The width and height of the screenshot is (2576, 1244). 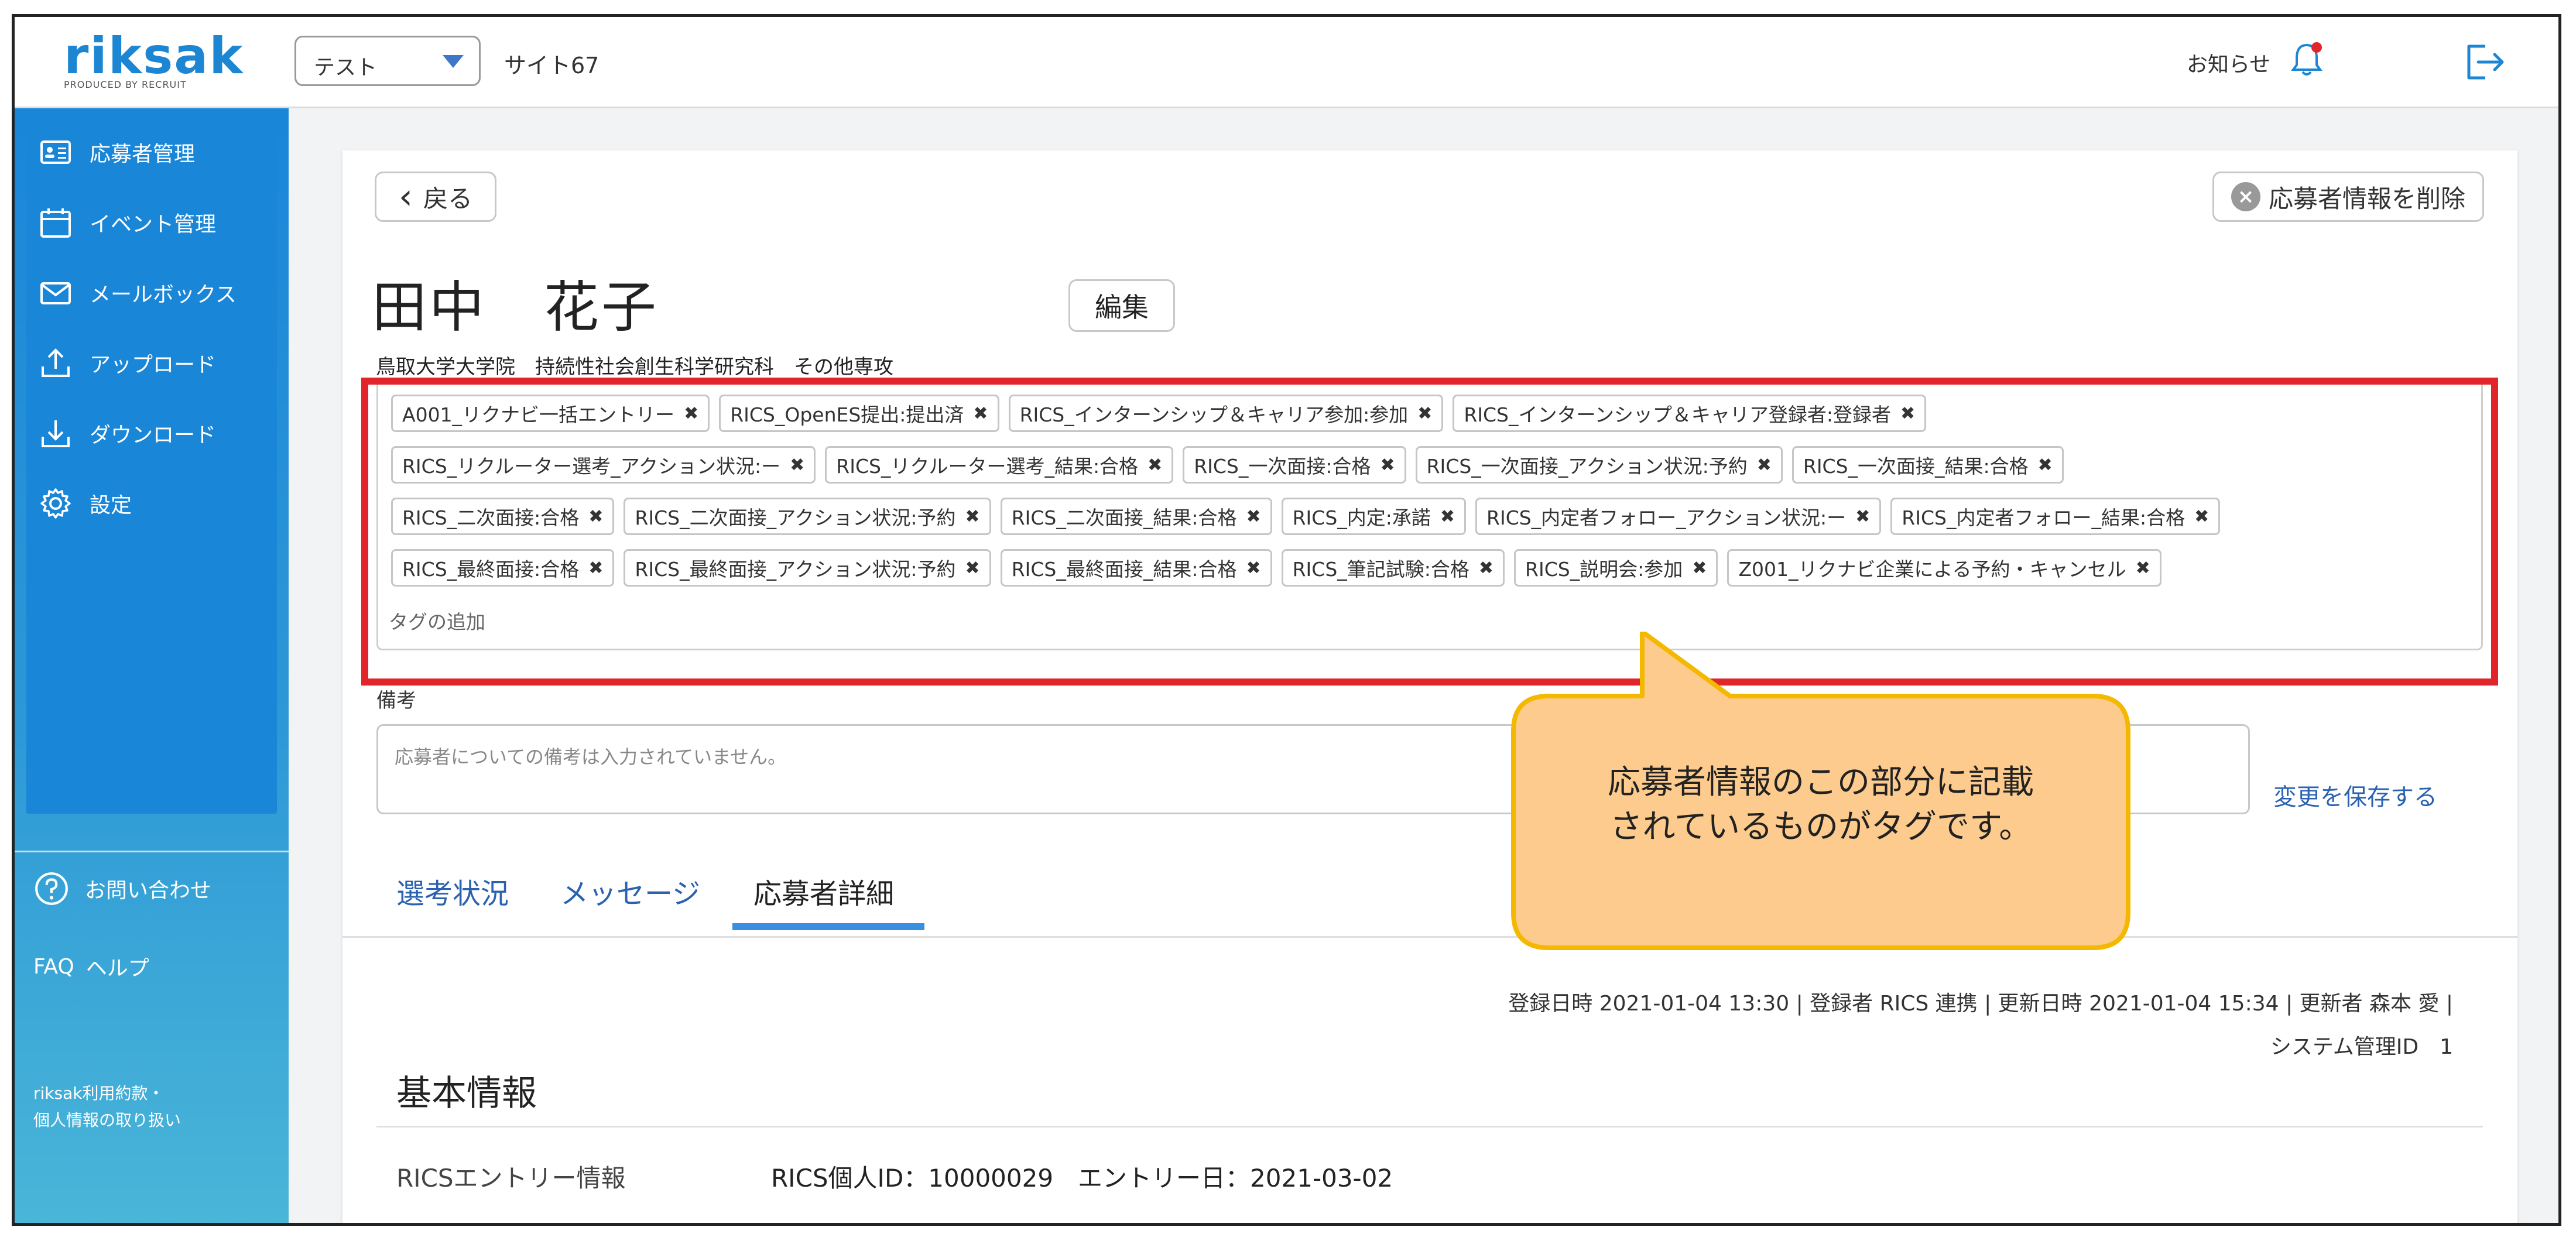 What do you see at coordinates (1429, 893) in the screenshot?
I see `detail-tabs: 選考状況 メッセージ 応募者詳細` at bounding box center [1429, 893].